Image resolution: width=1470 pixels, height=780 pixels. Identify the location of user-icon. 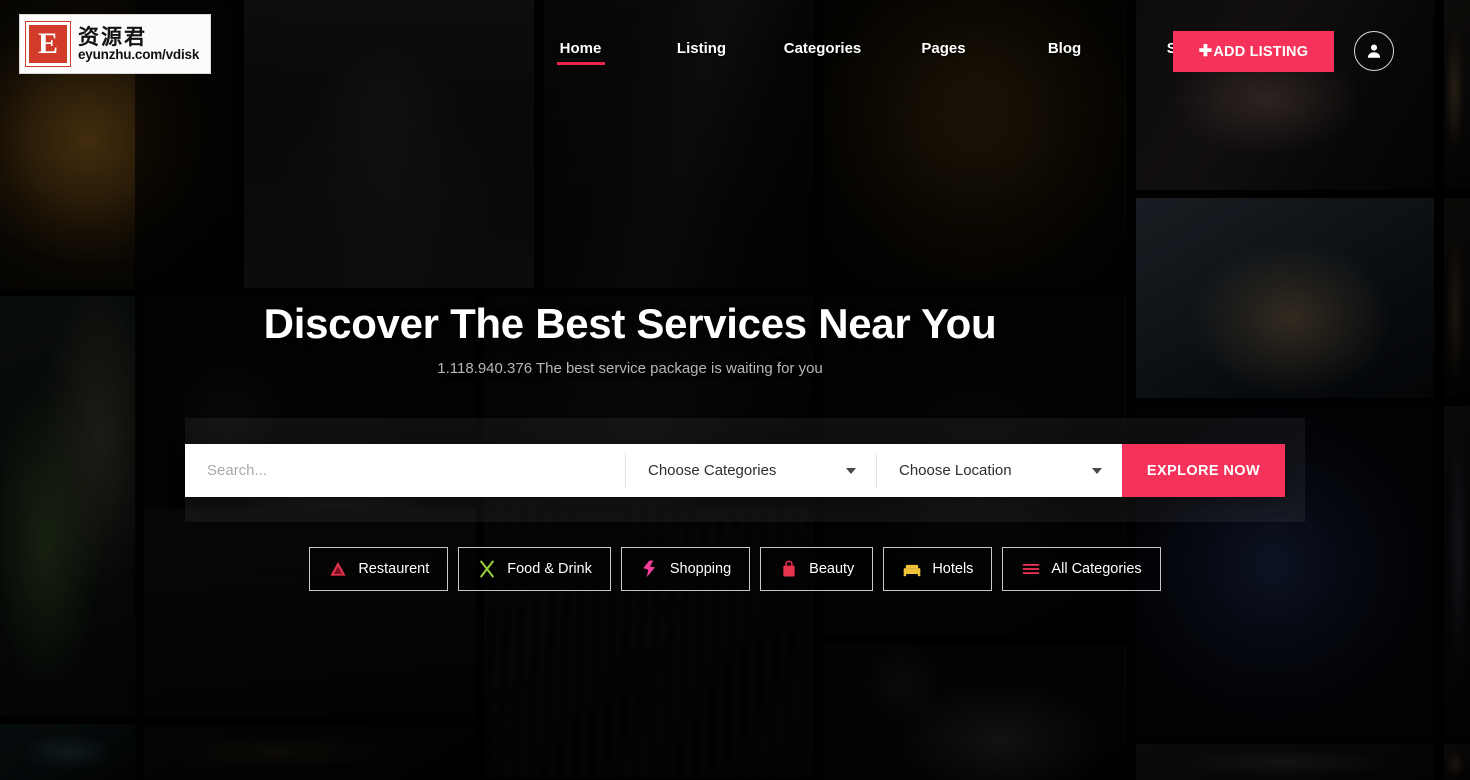
(1374, 51).